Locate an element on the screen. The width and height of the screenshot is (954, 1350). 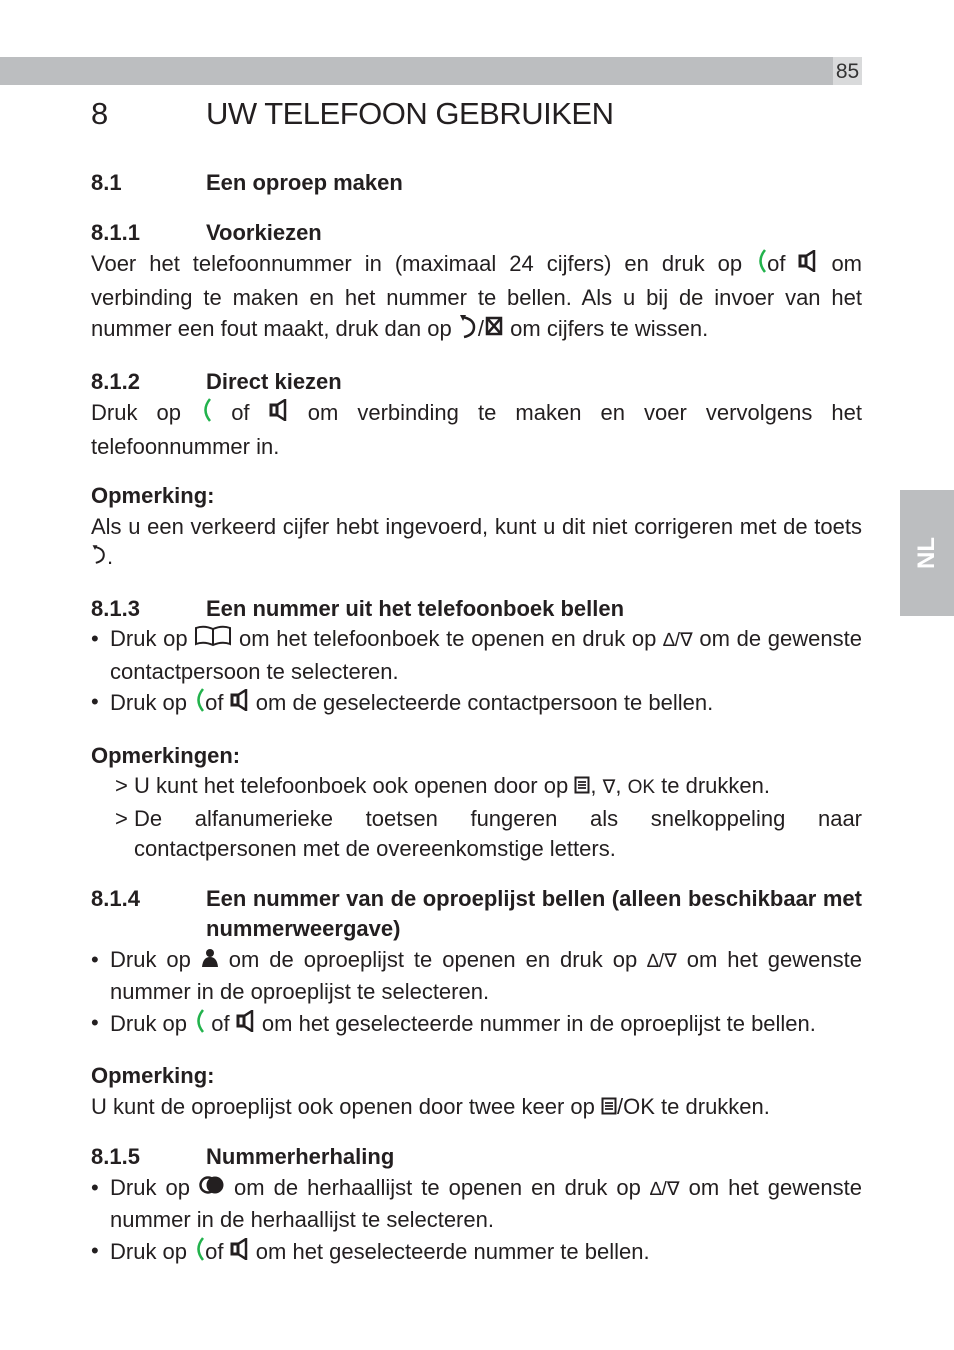
person-icon is located at coordinates (210, 961).